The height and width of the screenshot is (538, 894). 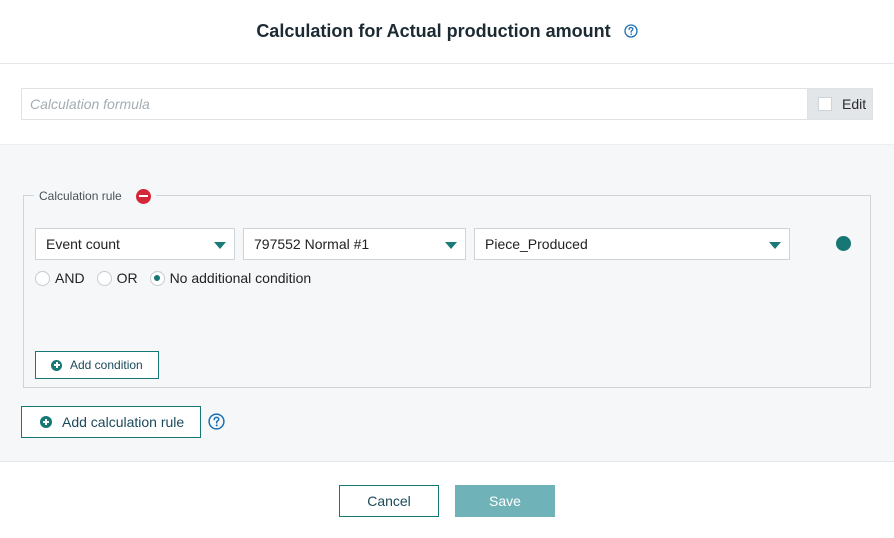 I want to click on condition-radio-group: AND OR No additional condition, so click(x=179, y=278).